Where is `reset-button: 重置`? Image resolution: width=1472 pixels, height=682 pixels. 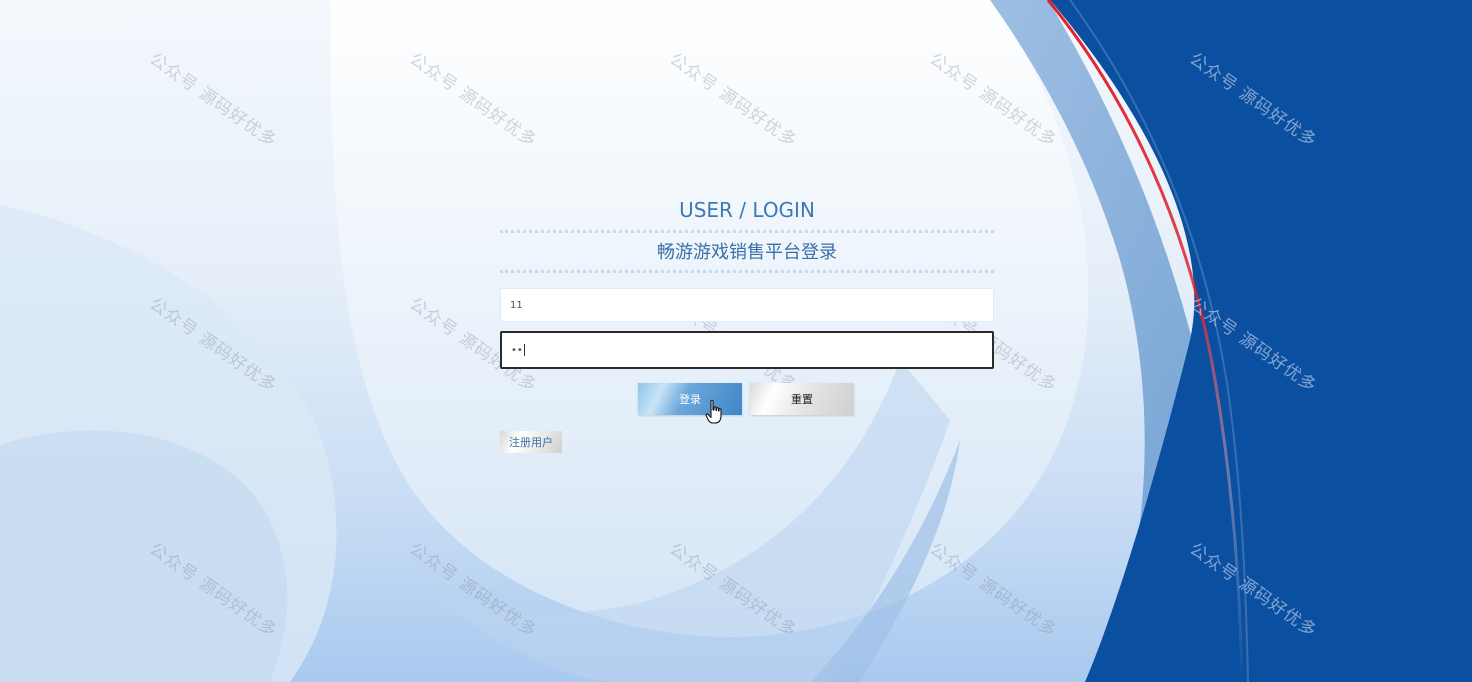 reset-button: 重置 is located at coordinates (802, 399).